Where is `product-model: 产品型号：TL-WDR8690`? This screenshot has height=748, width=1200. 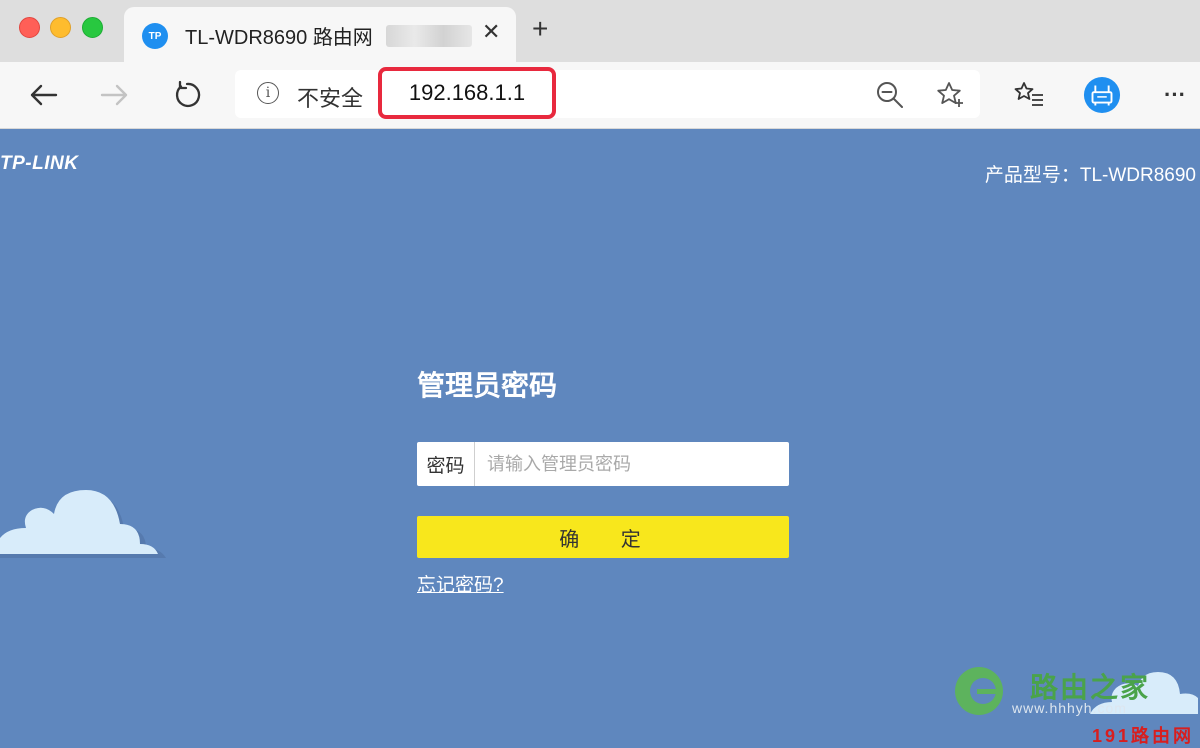 product-model: 产品型号：TL-WDR8690 is located at coordinates (1090, 175).